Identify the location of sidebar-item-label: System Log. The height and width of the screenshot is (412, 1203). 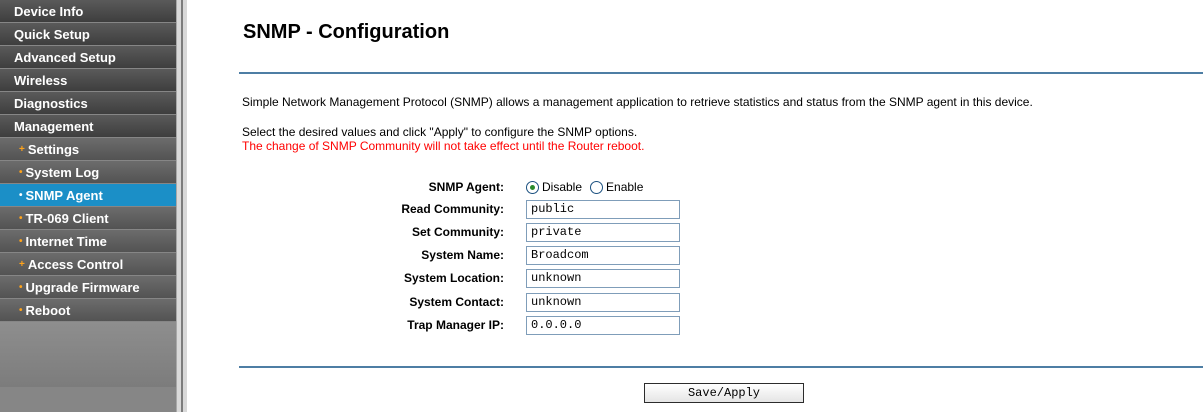
(62, 172).